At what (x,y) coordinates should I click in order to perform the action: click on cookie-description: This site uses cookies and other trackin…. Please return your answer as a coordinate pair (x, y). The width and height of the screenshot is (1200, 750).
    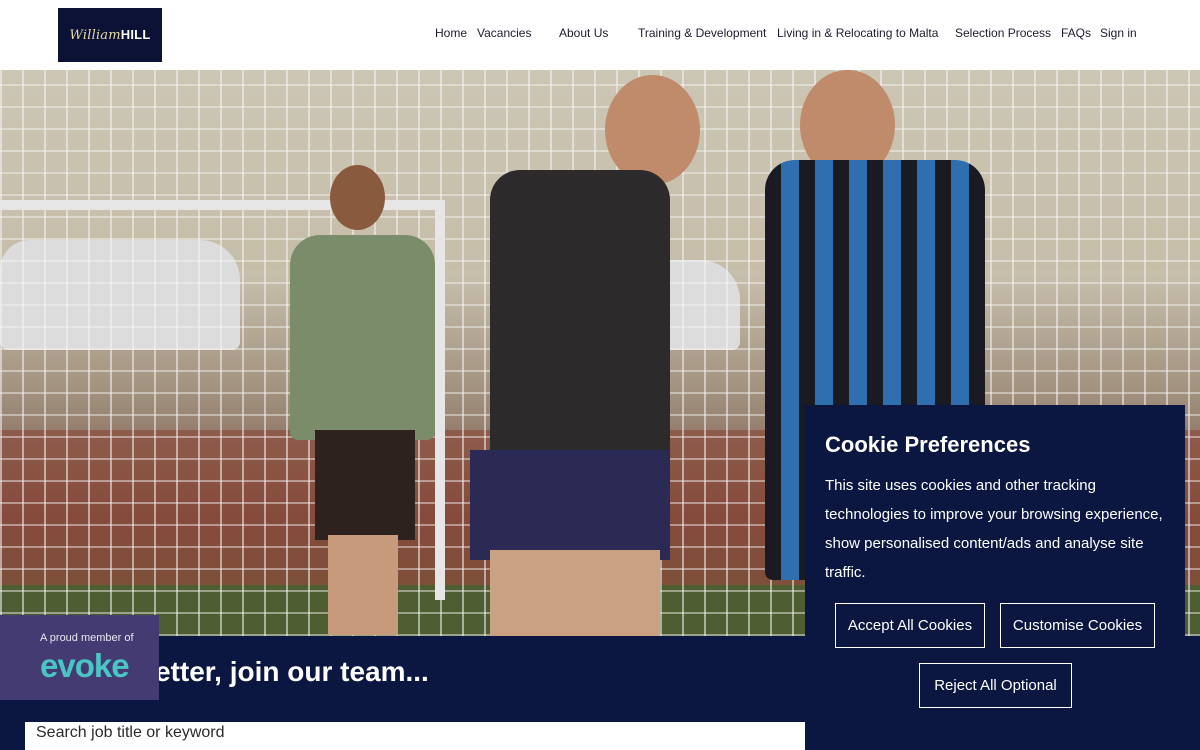
    Looking at the image, I should click on (994, 529).